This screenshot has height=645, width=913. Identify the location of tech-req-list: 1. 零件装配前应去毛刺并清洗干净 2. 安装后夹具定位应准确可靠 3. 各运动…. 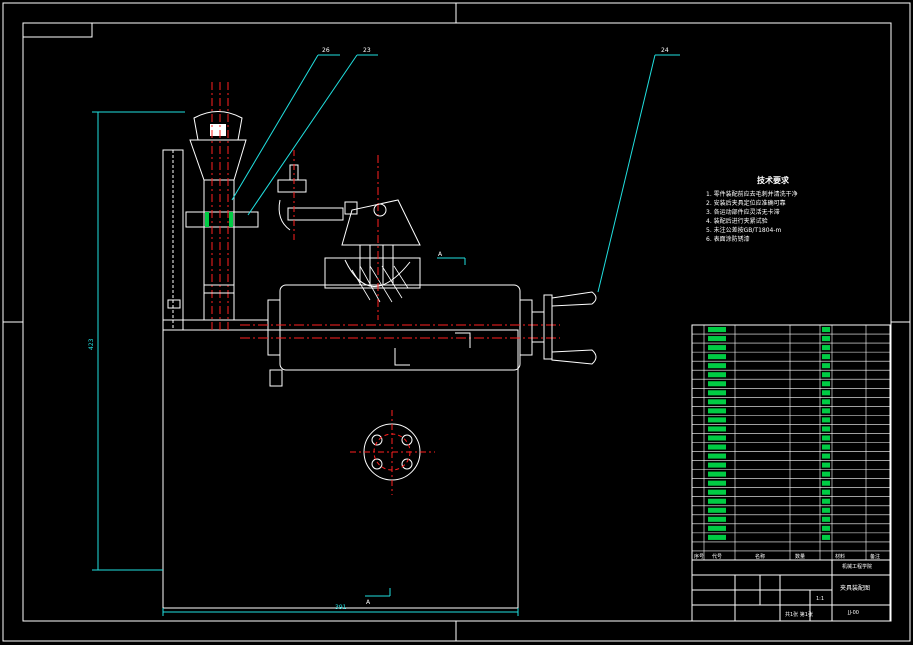
(752, 216).